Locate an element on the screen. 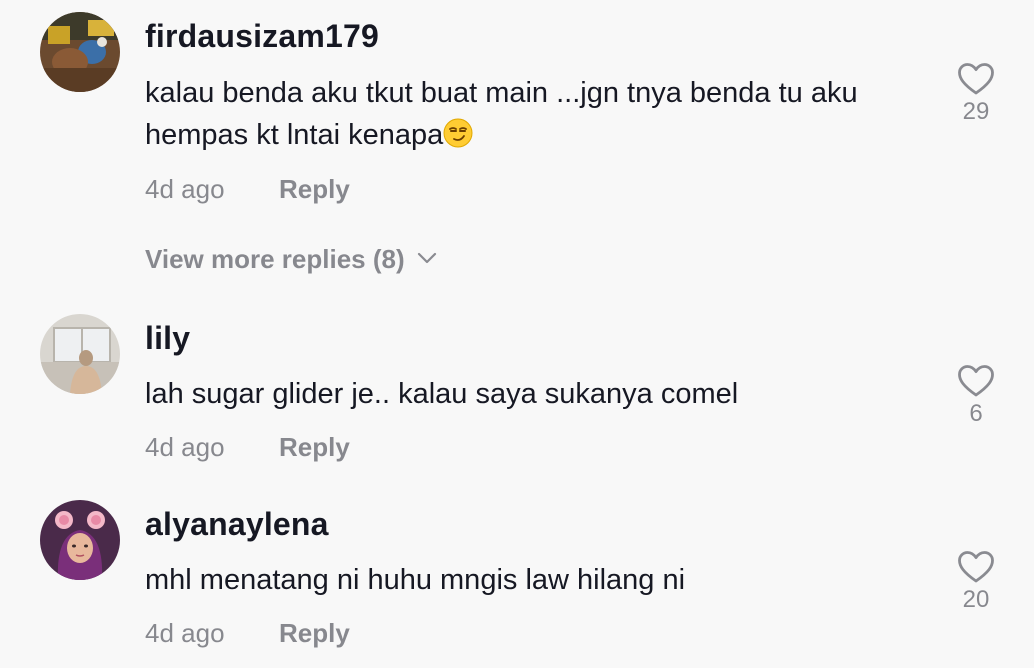 This screenshot has width=1034, height=668. like-count: 20 is located at coordinates (976, 599).